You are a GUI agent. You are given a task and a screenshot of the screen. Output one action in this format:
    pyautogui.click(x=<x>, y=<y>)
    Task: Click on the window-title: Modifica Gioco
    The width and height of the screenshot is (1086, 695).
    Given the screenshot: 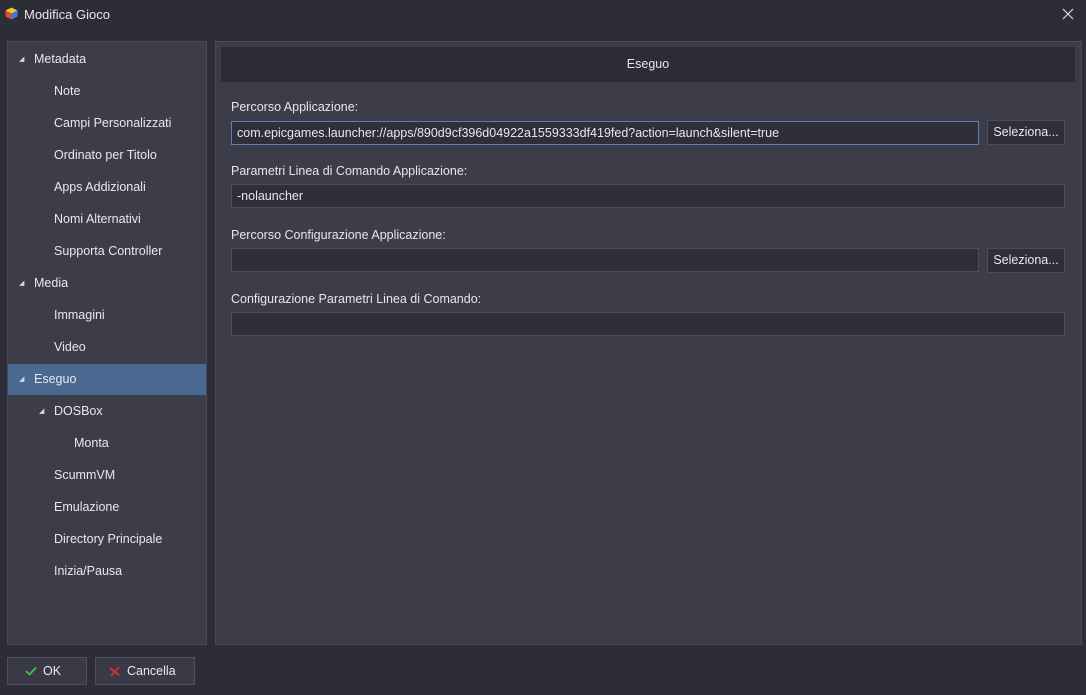 What is the action you would take?
    pyautogui.click(x=67, y=14)
    